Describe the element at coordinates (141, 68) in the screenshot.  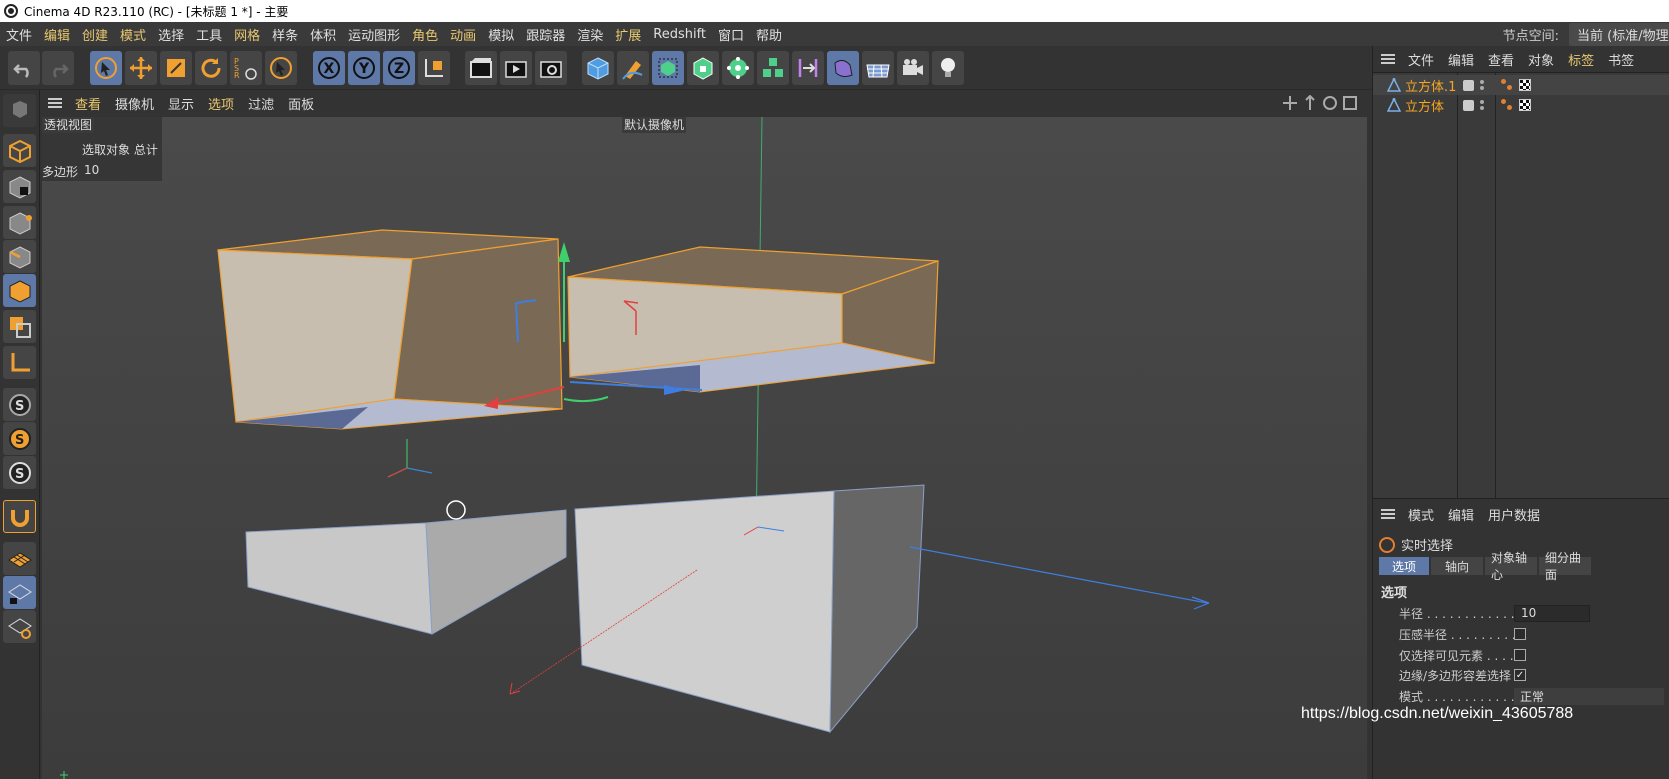
I see `move-icon` at that location.